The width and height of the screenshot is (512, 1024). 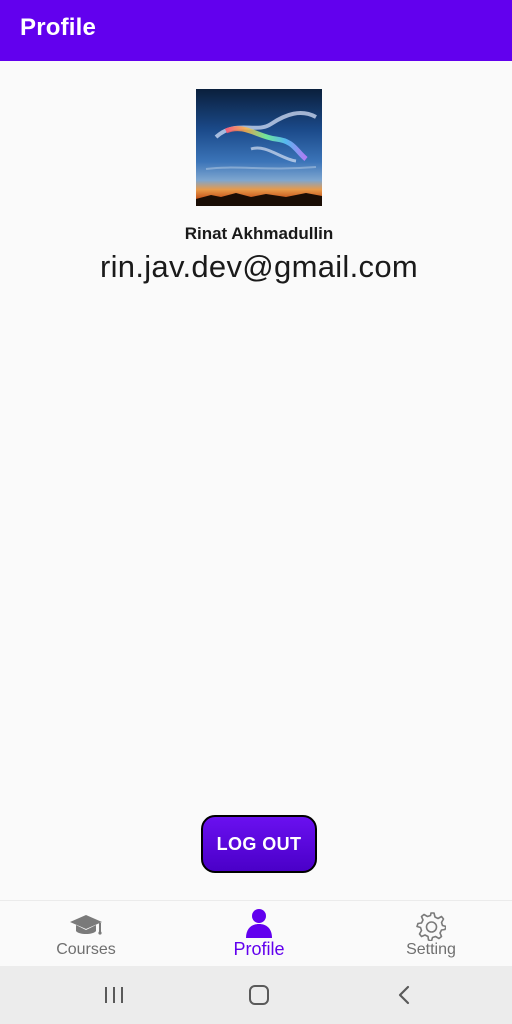 I want to click on avatar, so click(x=259, y=147).